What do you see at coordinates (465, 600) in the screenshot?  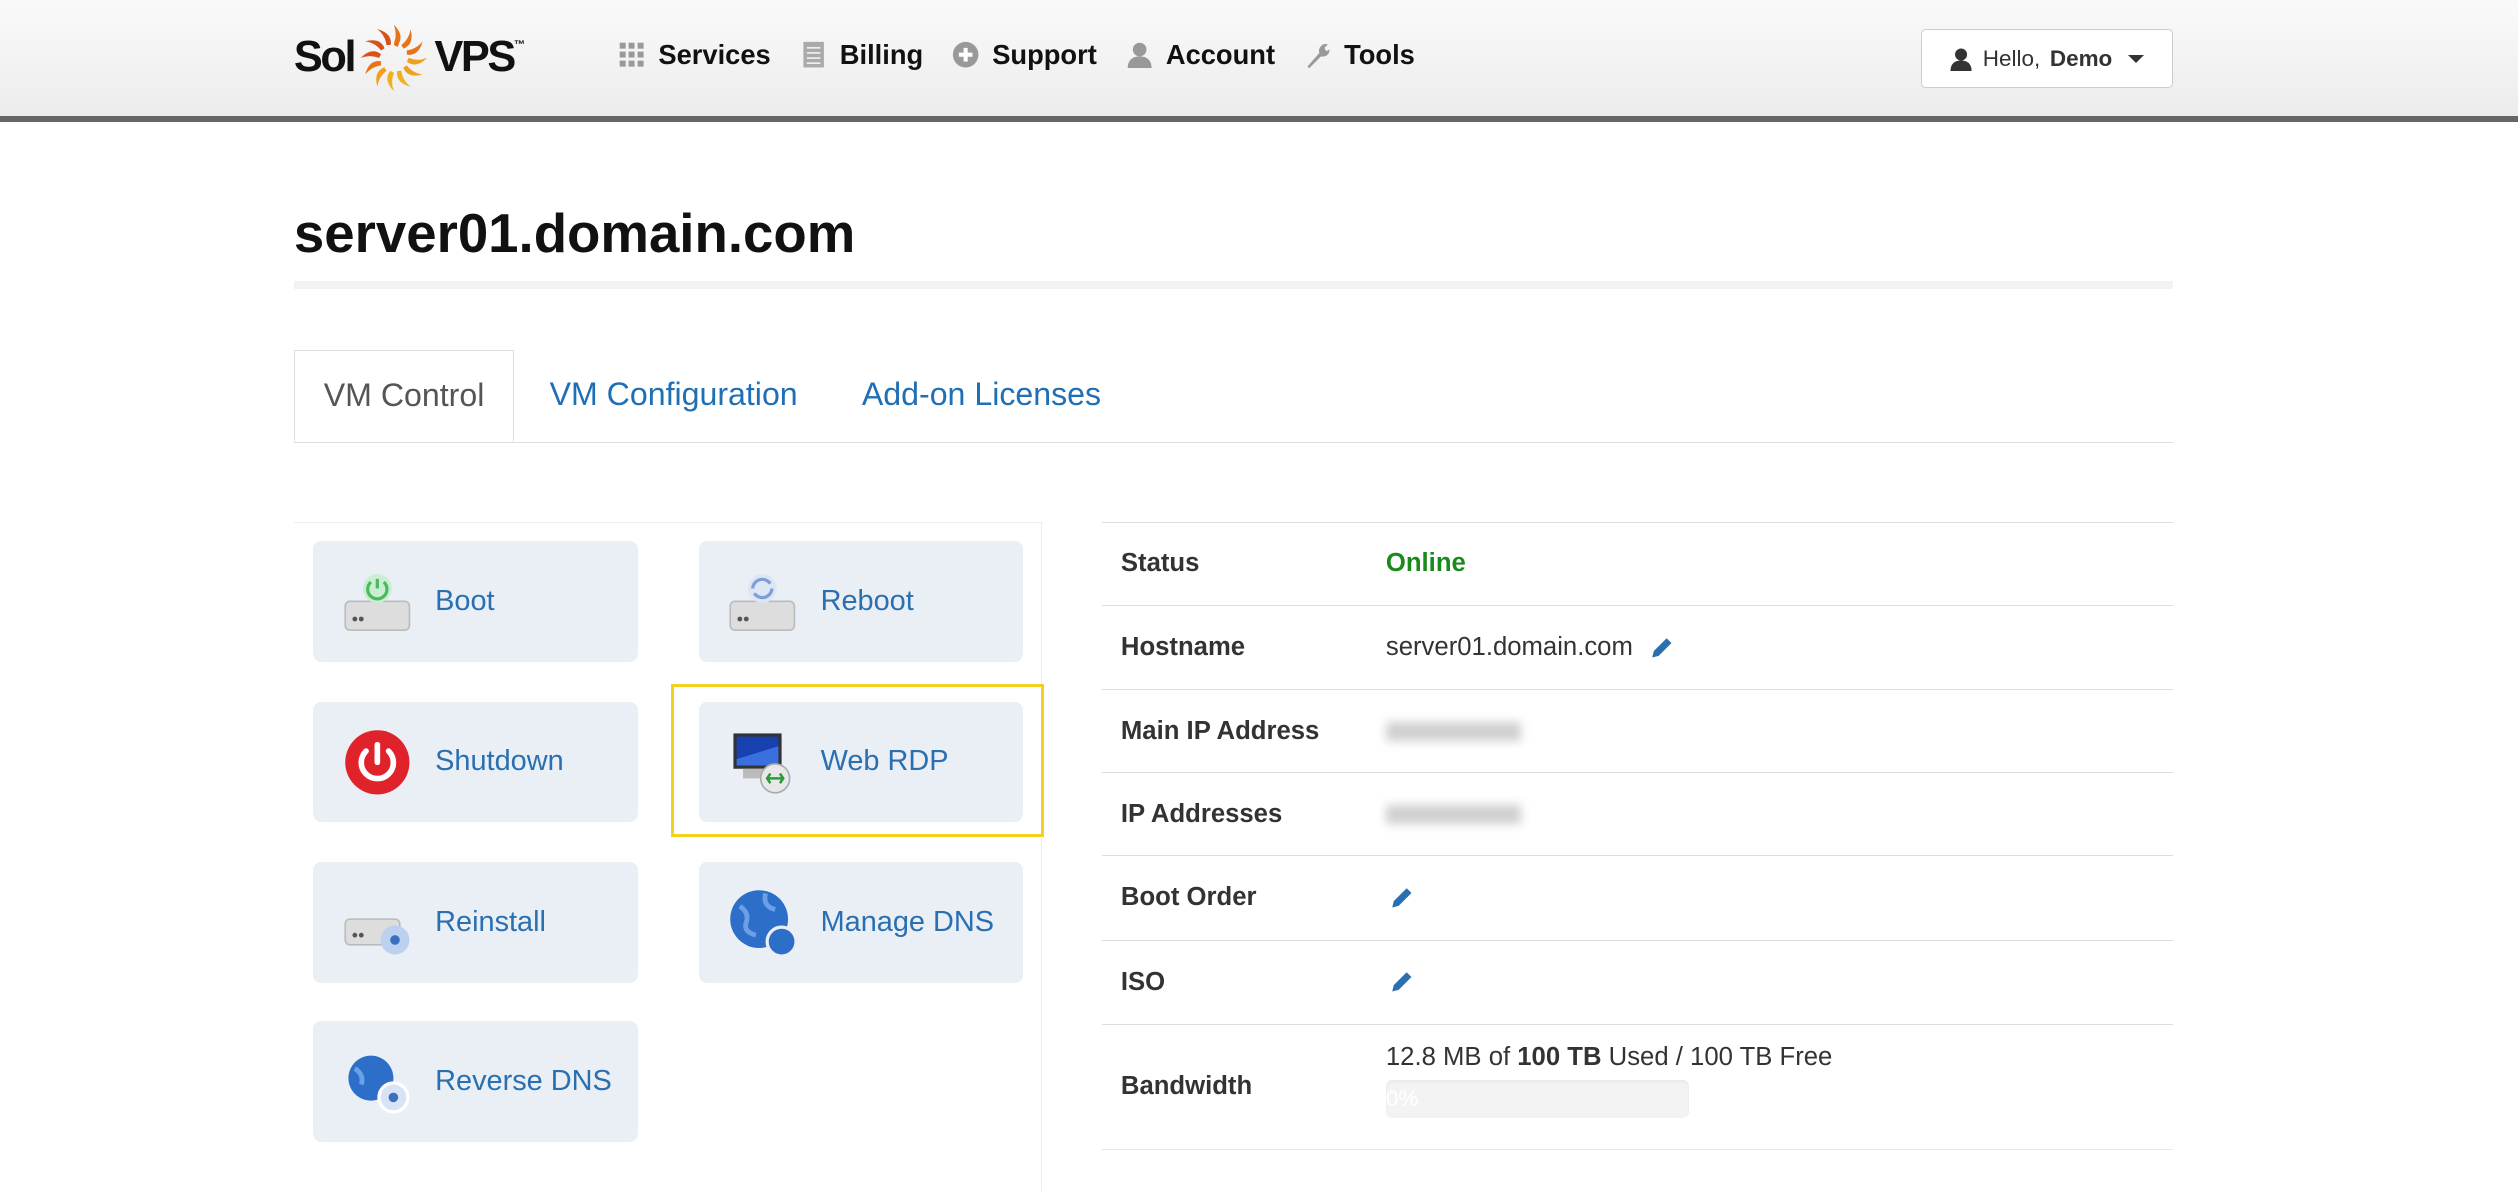 I see `button-label: Boot` at bounding box center [465, 600].